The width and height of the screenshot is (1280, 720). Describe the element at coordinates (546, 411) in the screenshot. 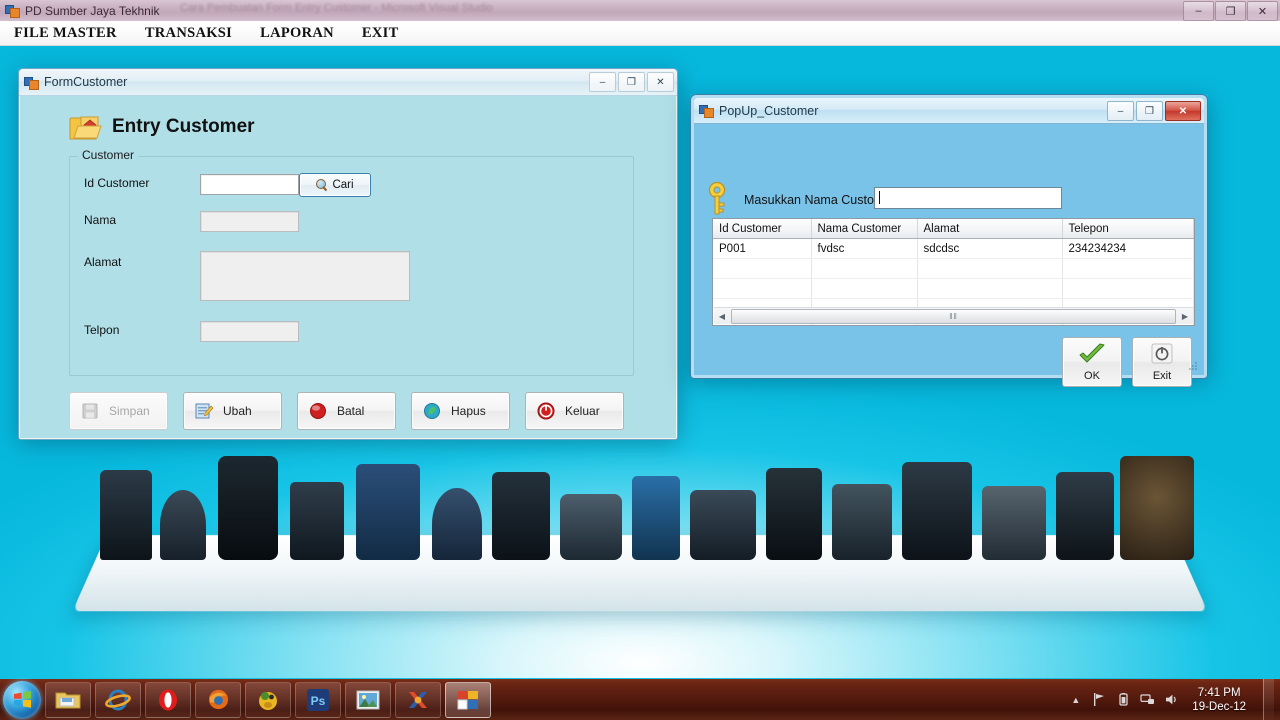

I see `power-icon` at that location.